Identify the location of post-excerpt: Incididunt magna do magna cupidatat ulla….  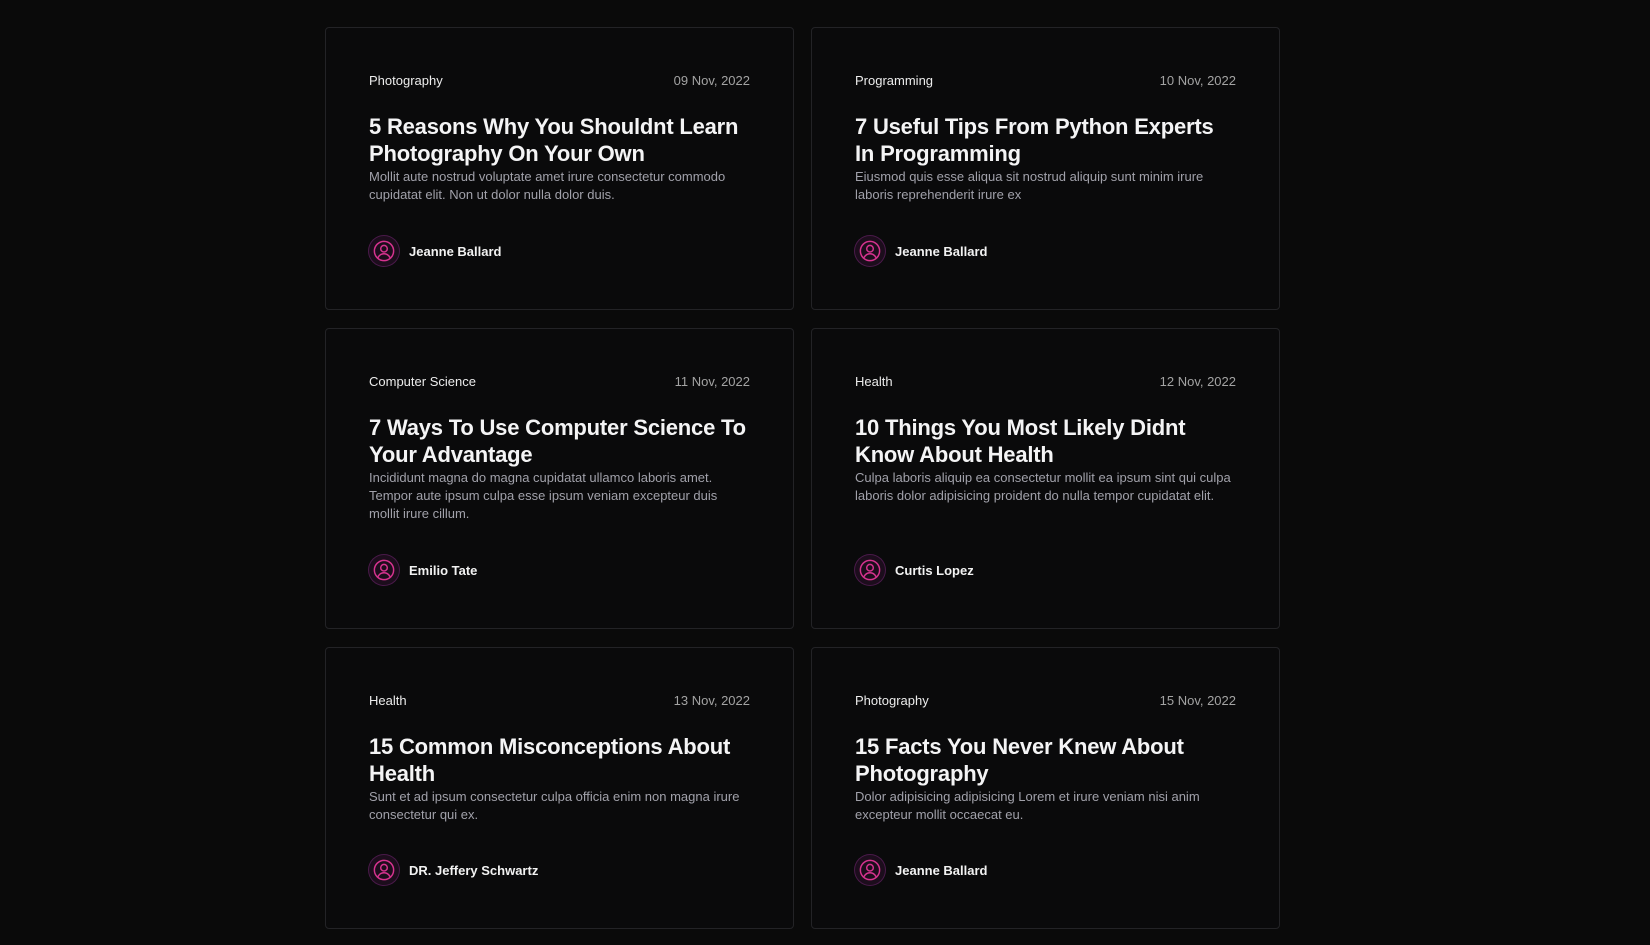
(543, 495).